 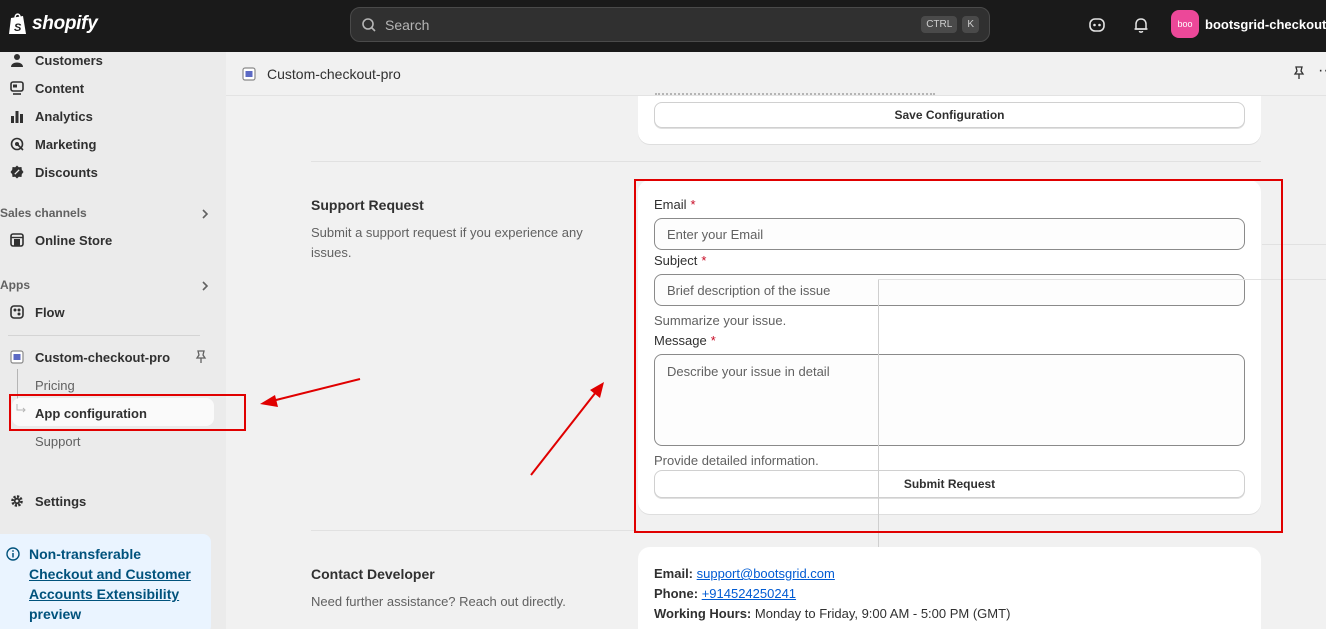 What do you see at coordinates (567, 429) in the screenshot?
I see `arrow-to-form` at bounding box center [567, 429].